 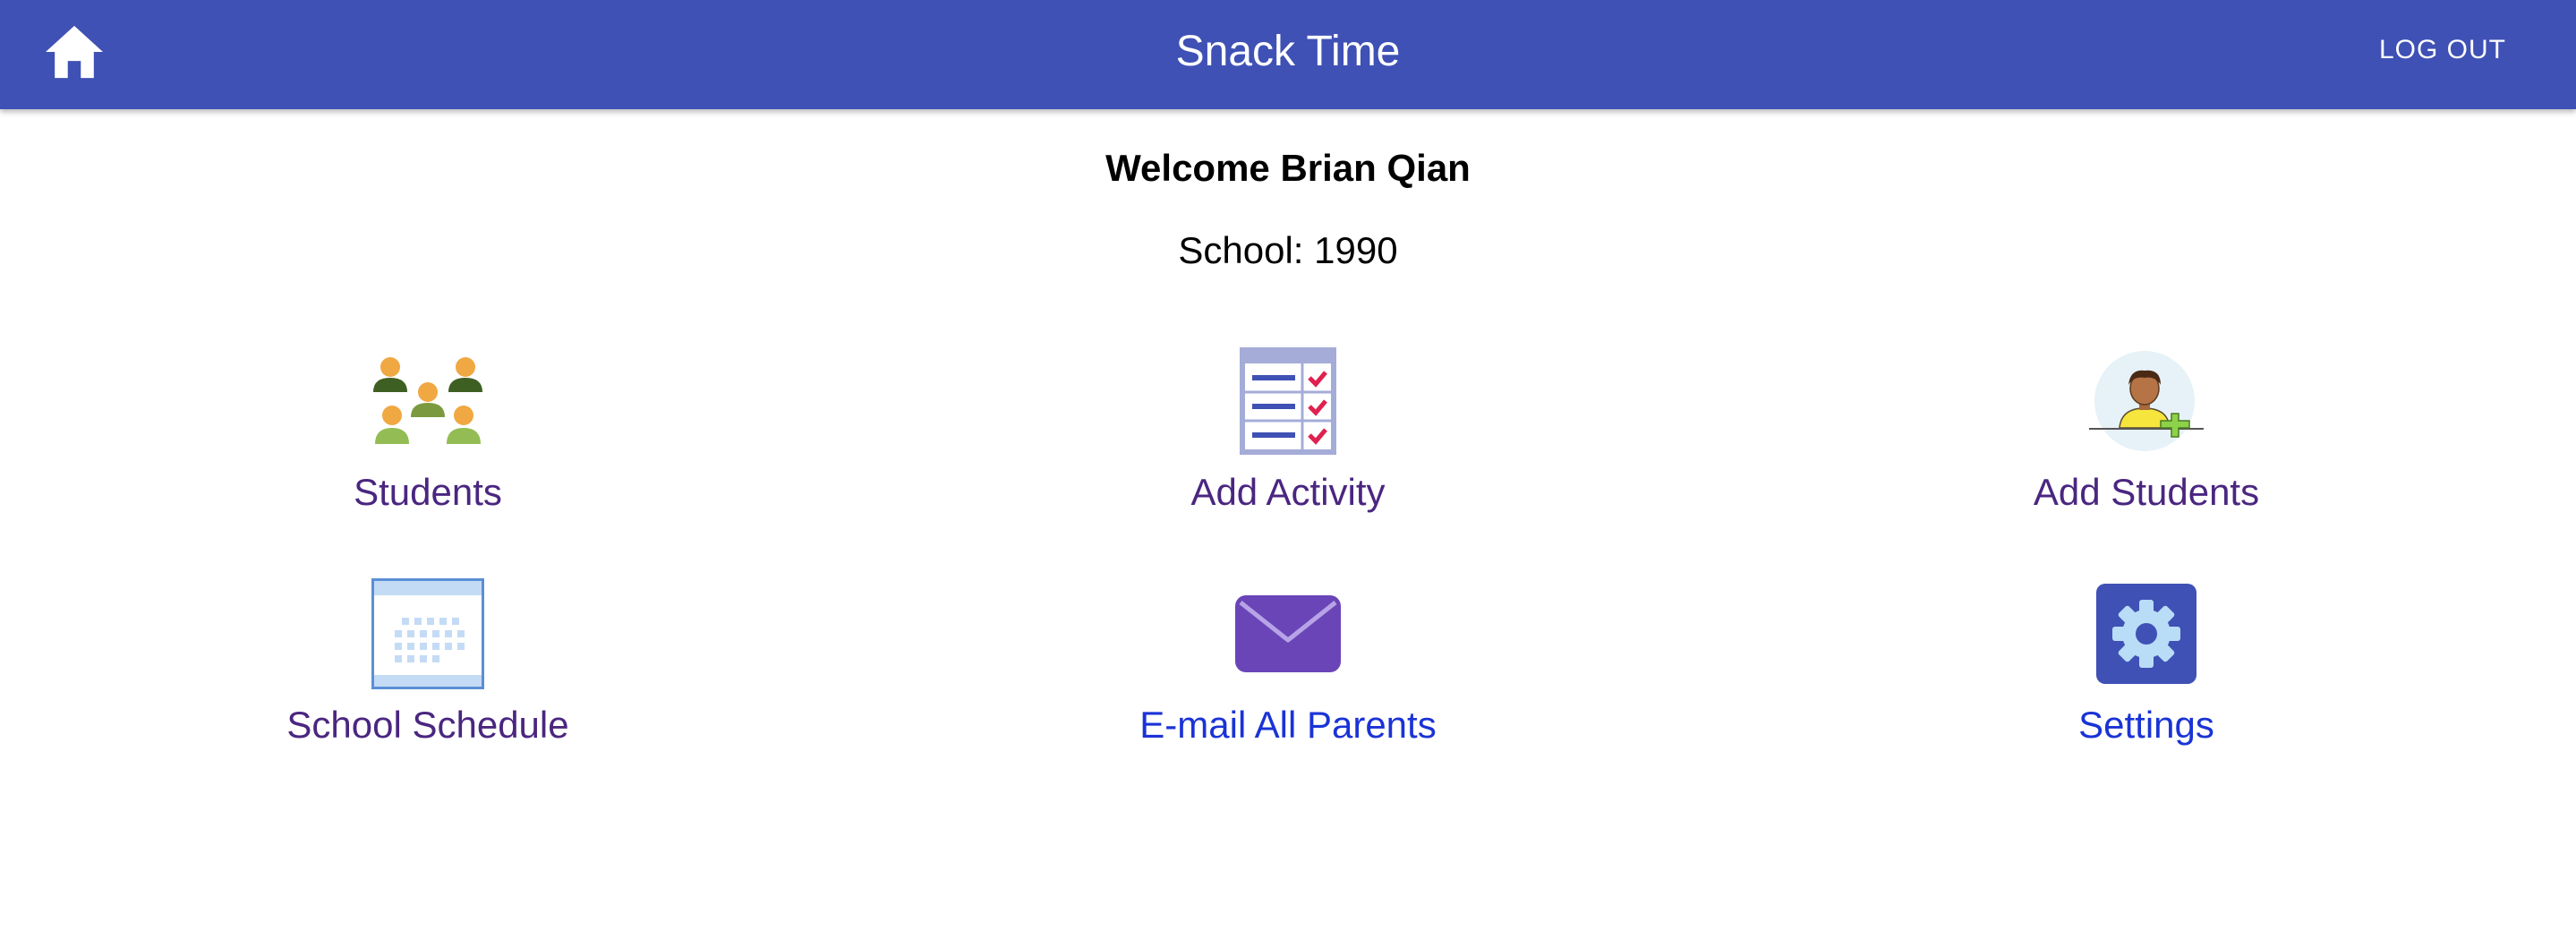 I want to click on add-activity-label: Add Activity, so click(x=1288, y=492).